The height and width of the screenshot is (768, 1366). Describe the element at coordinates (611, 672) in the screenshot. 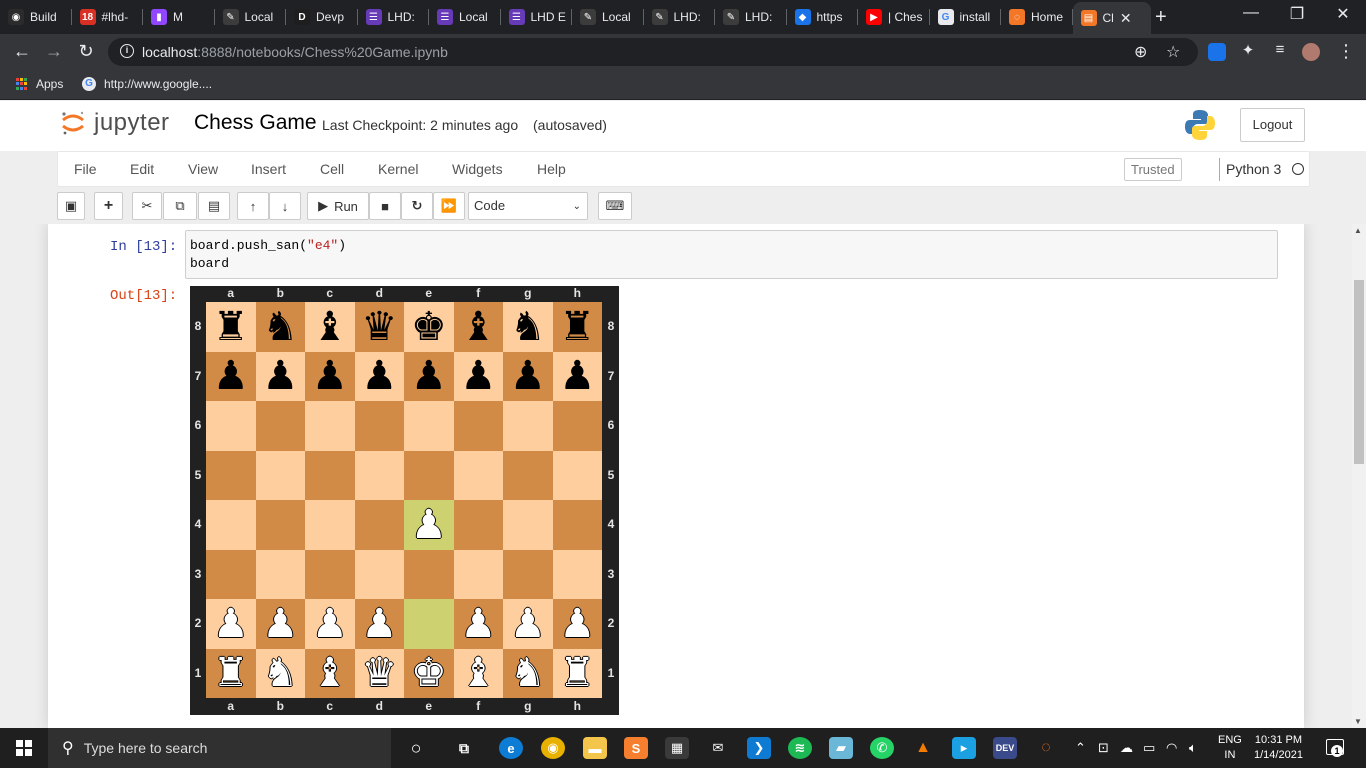

I see `rank-label-1-right: 1` at that location.